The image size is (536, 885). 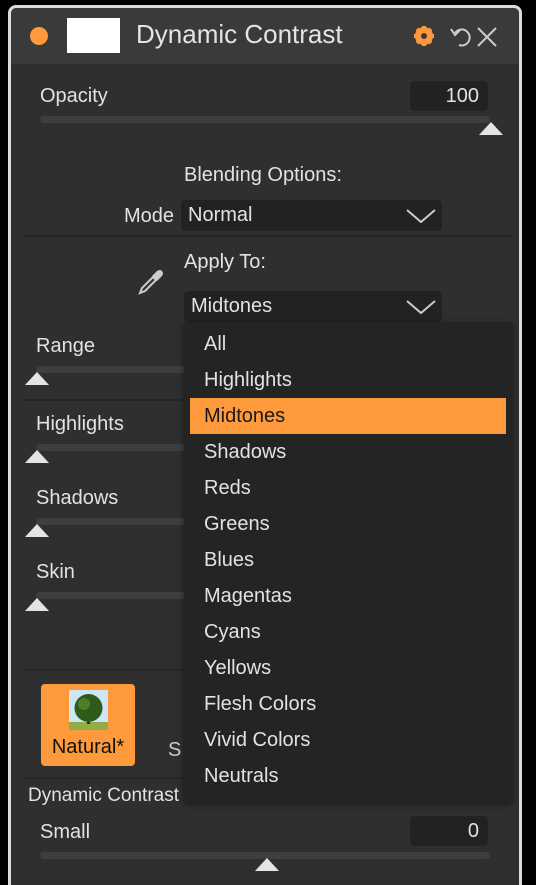 What do you see at coordinates (232, 306) in the screenshot?
I see `apply-to-value: Midtones` at bounding box center [232, 306].